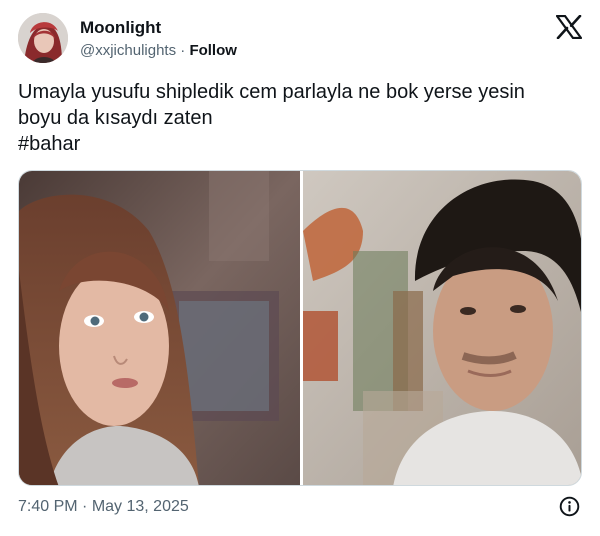  Describe the element at coordinates (213, 50) in the screenshot. I see `follow-button: Follow` at that location.